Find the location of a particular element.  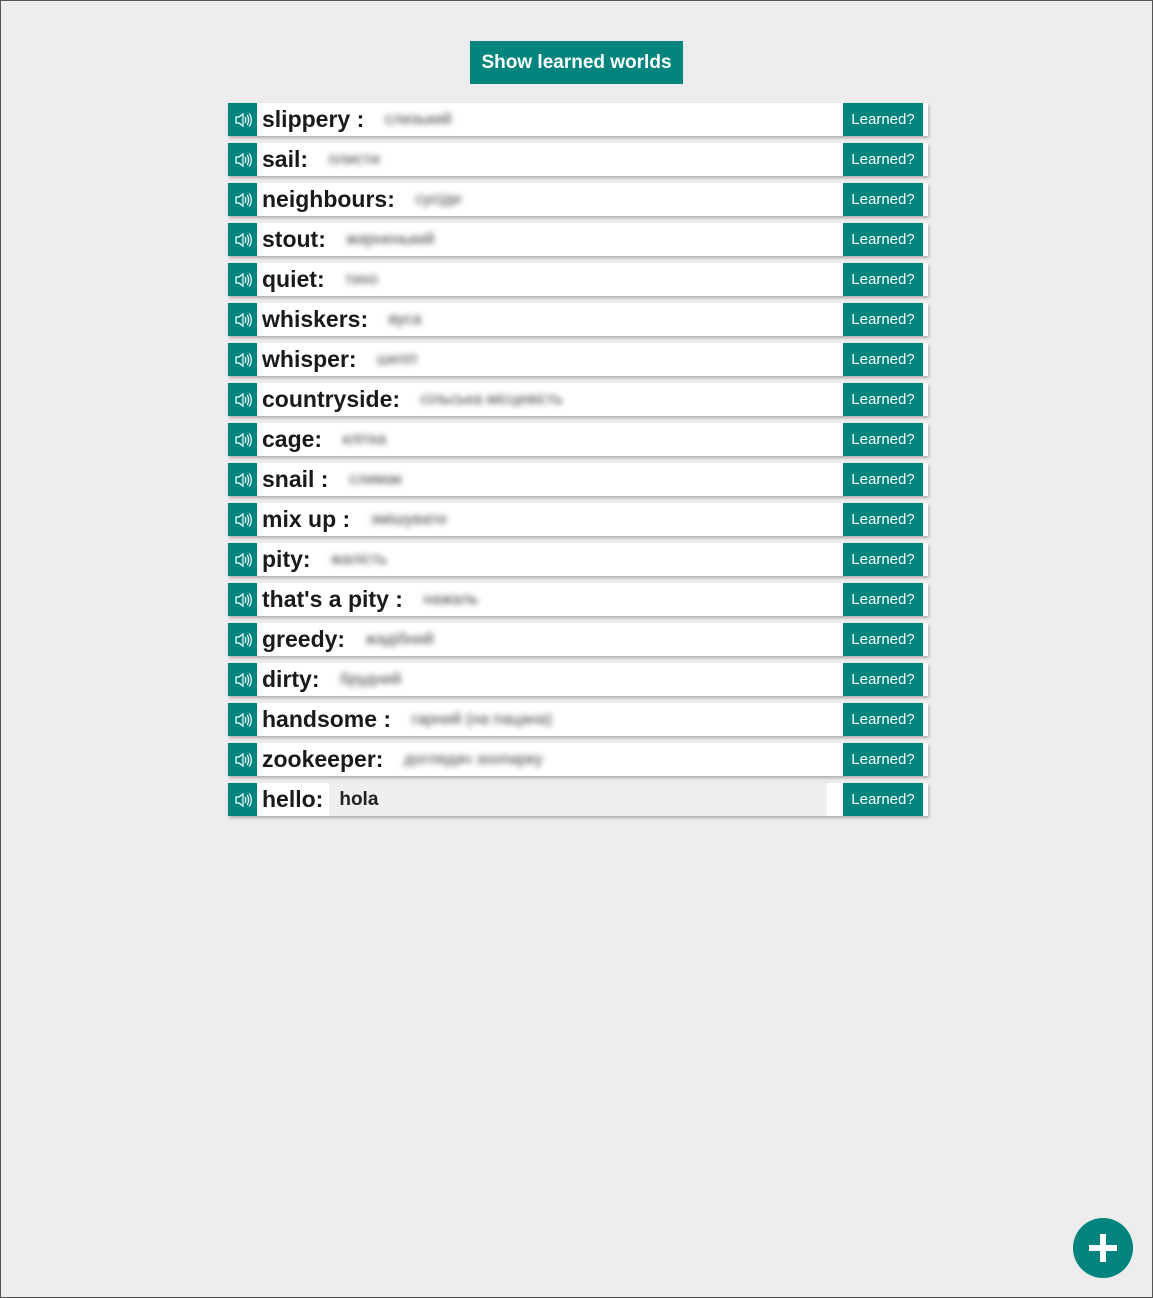

translation-text: жалість is located at coordinates (580, 559).